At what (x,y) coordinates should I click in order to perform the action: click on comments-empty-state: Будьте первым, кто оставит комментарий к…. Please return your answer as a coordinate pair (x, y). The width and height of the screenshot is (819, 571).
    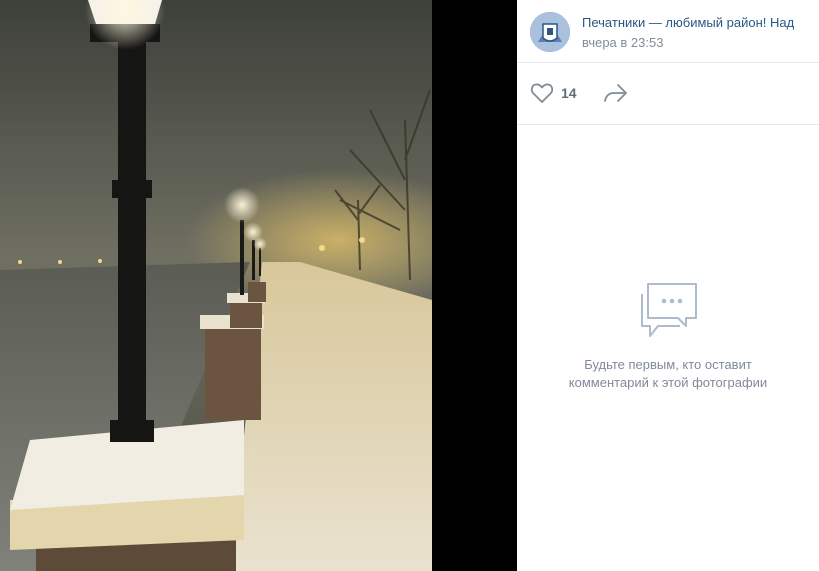
    Looking at the image, I should click on (668, 336).